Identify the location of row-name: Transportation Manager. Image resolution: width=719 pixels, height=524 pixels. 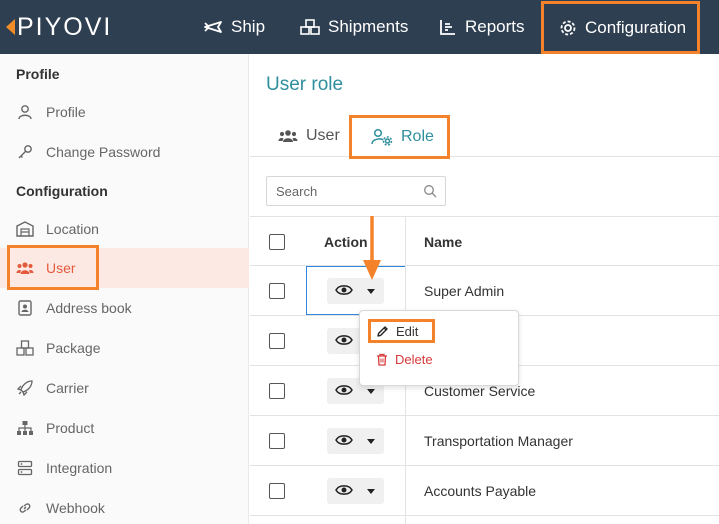
(498, 441).